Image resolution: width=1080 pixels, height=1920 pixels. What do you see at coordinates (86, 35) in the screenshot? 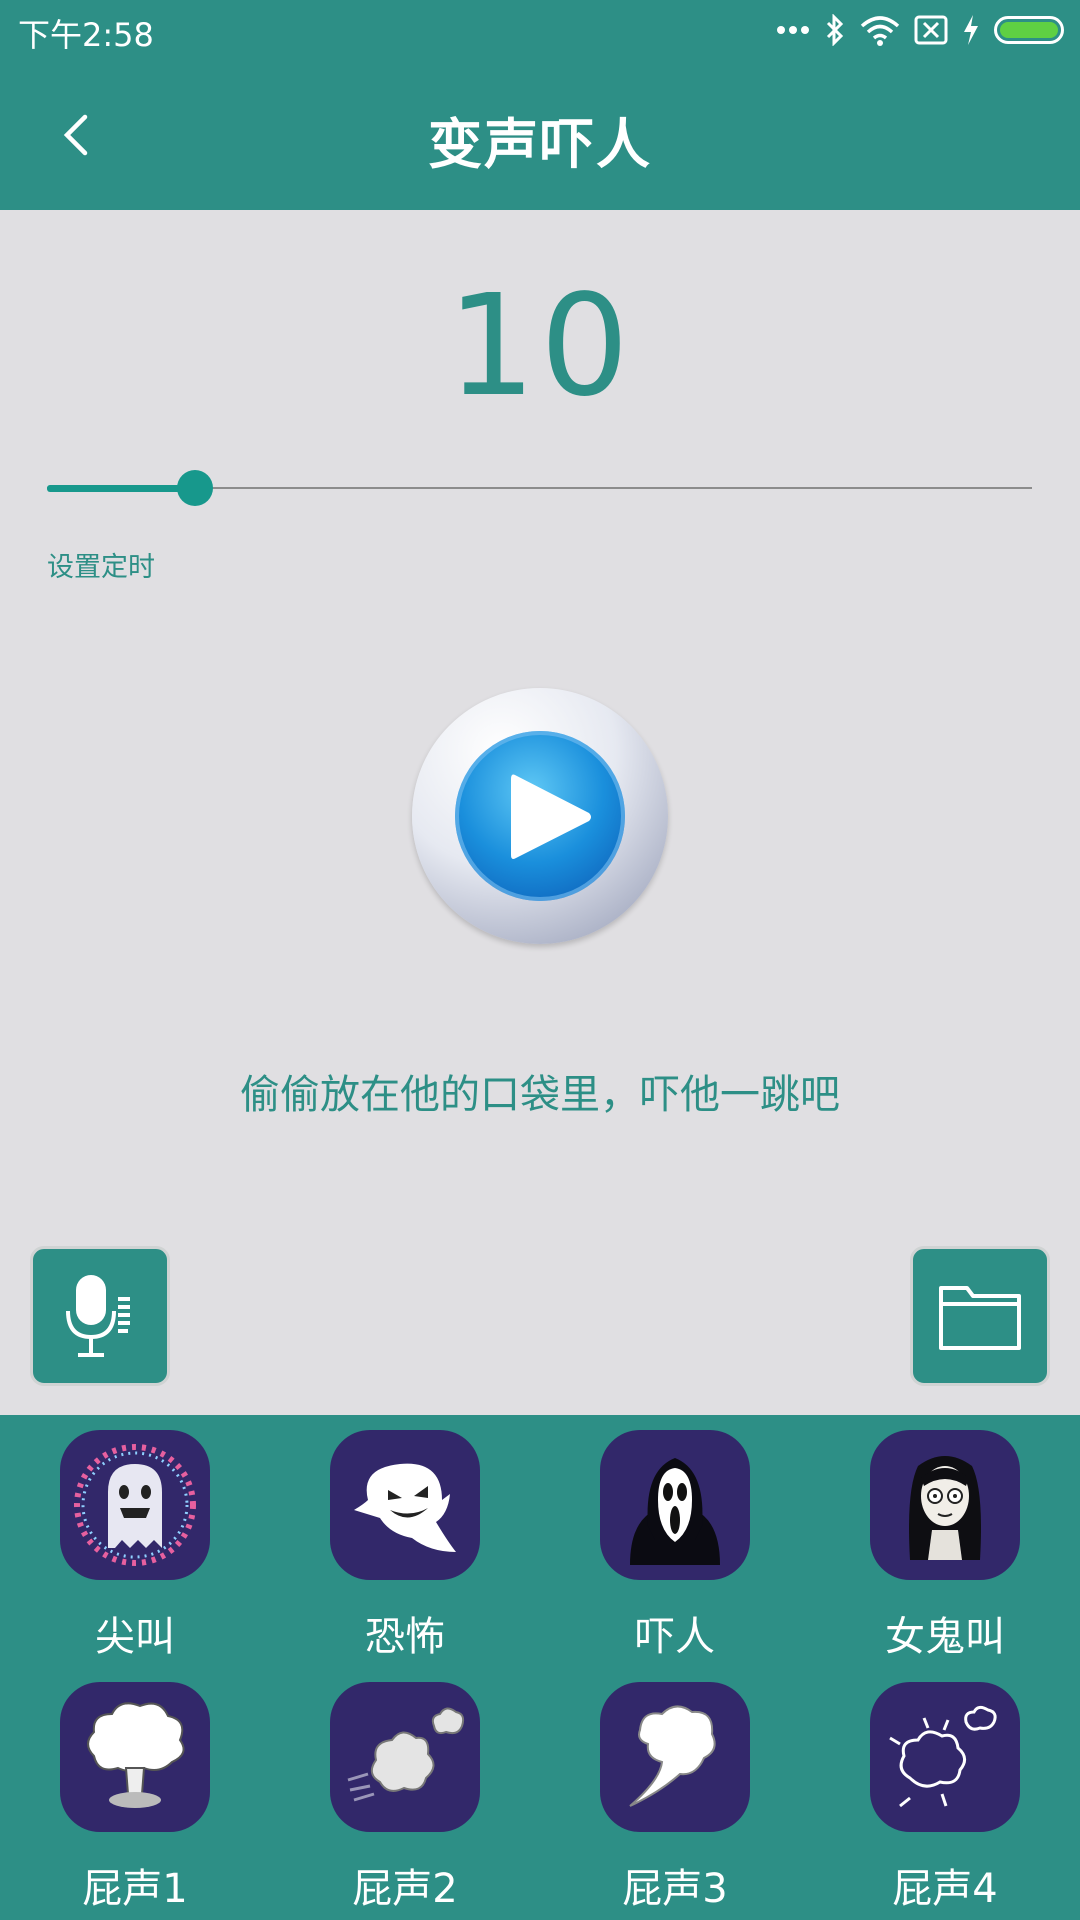
I see `status-time: 下午2:58` at bounding box center [86, 35].